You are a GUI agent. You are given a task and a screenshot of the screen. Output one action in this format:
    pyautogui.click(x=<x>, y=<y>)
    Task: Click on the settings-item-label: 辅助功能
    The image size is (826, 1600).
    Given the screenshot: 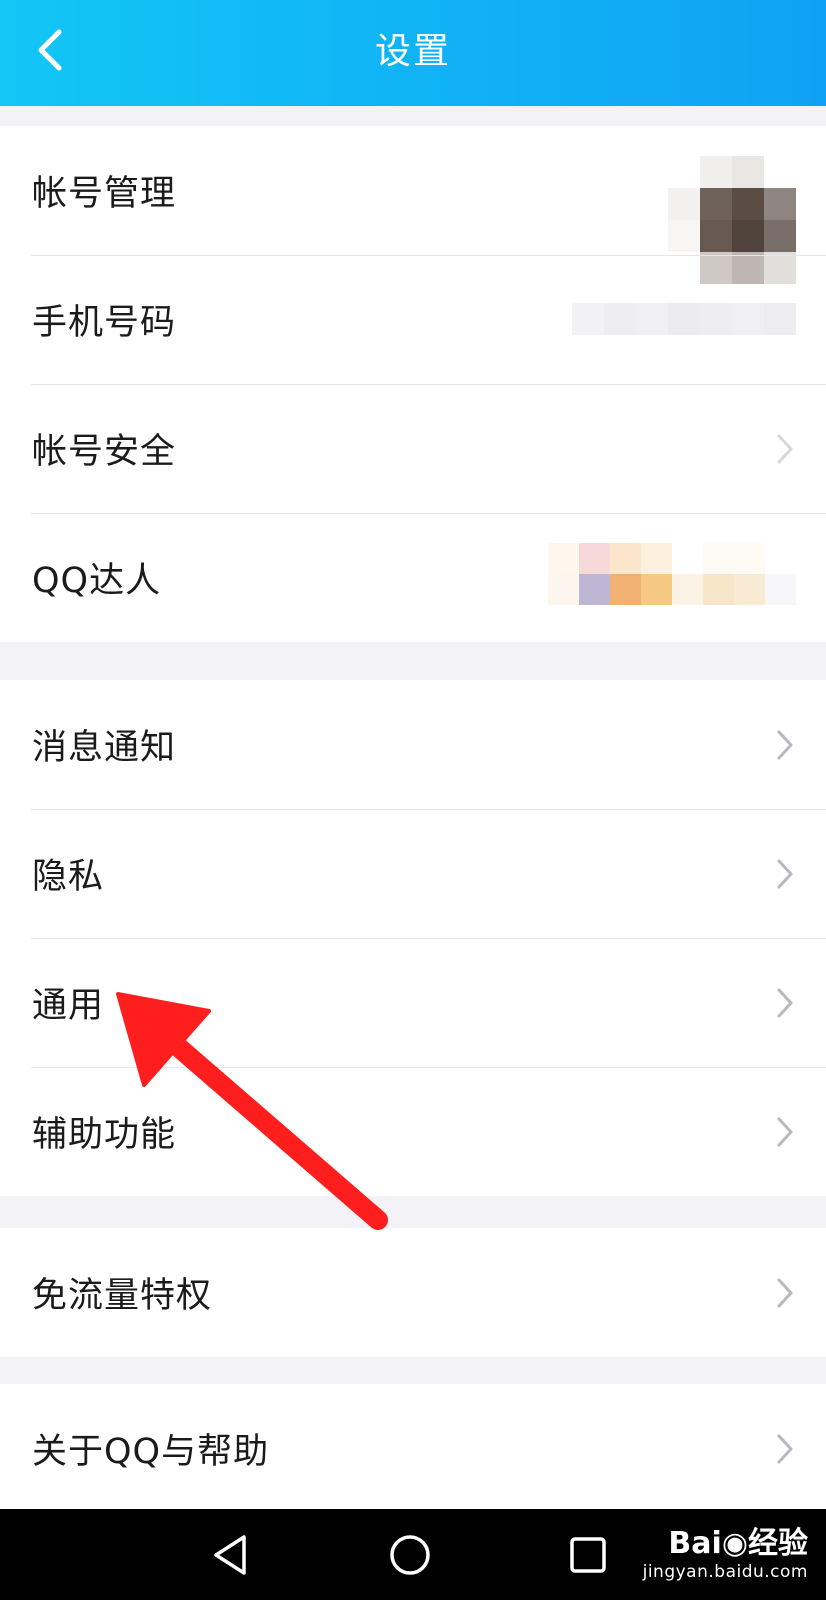 What is the action you would take?
    pyautogui.click(x=104, y=1135)
    